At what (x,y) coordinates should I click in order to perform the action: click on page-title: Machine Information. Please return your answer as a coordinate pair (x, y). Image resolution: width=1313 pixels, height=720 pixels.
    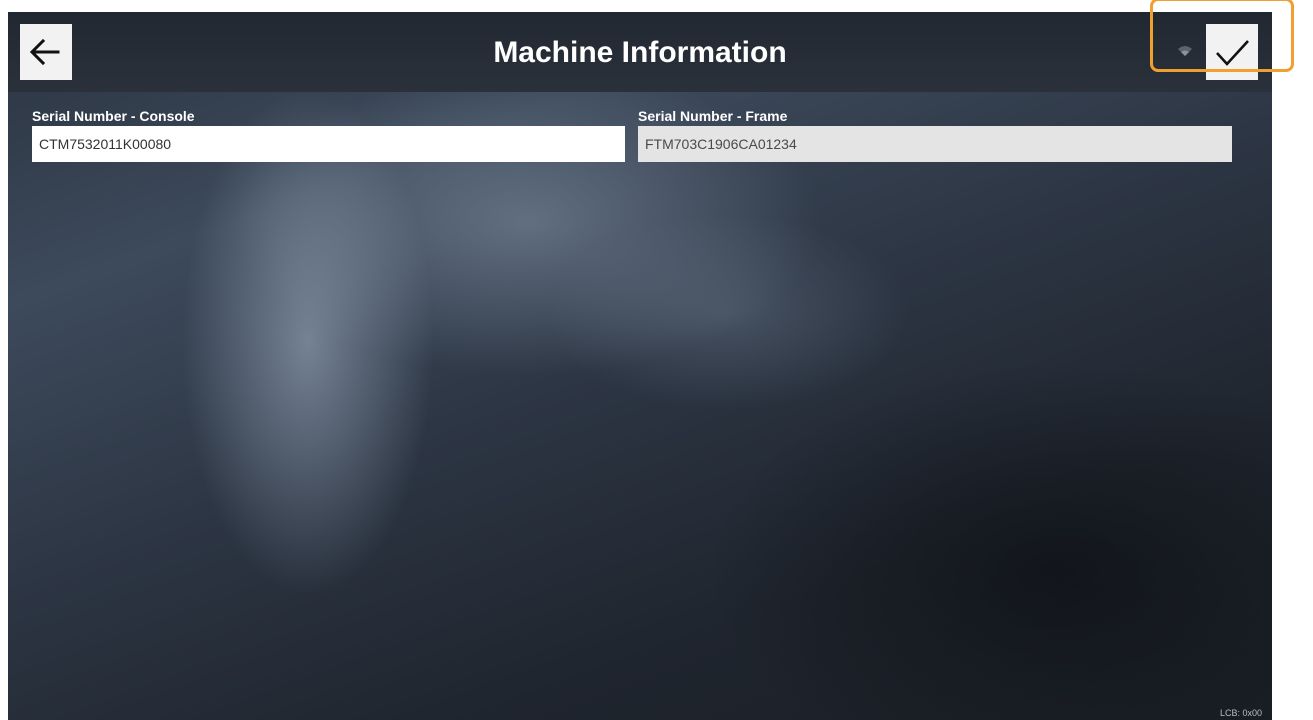
    Looking at the image, I should click on (640, 52).